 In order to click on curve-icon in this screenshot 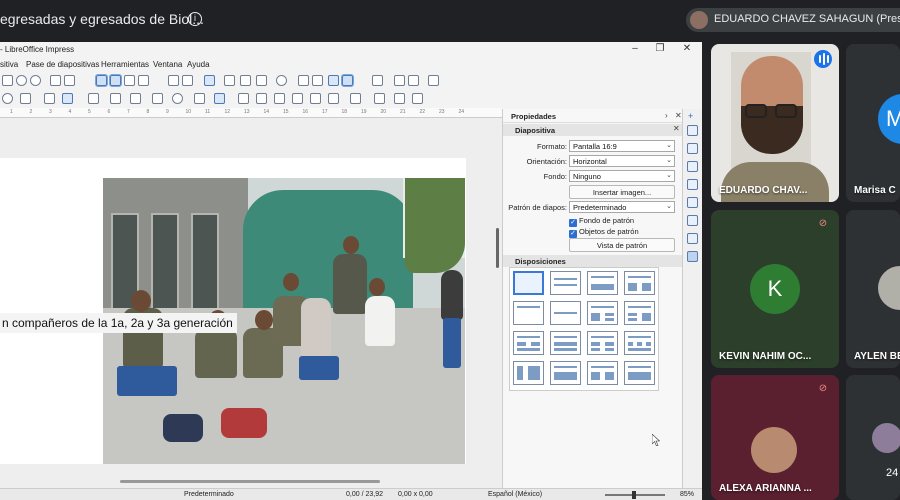, I will do `click(49, 98)`.